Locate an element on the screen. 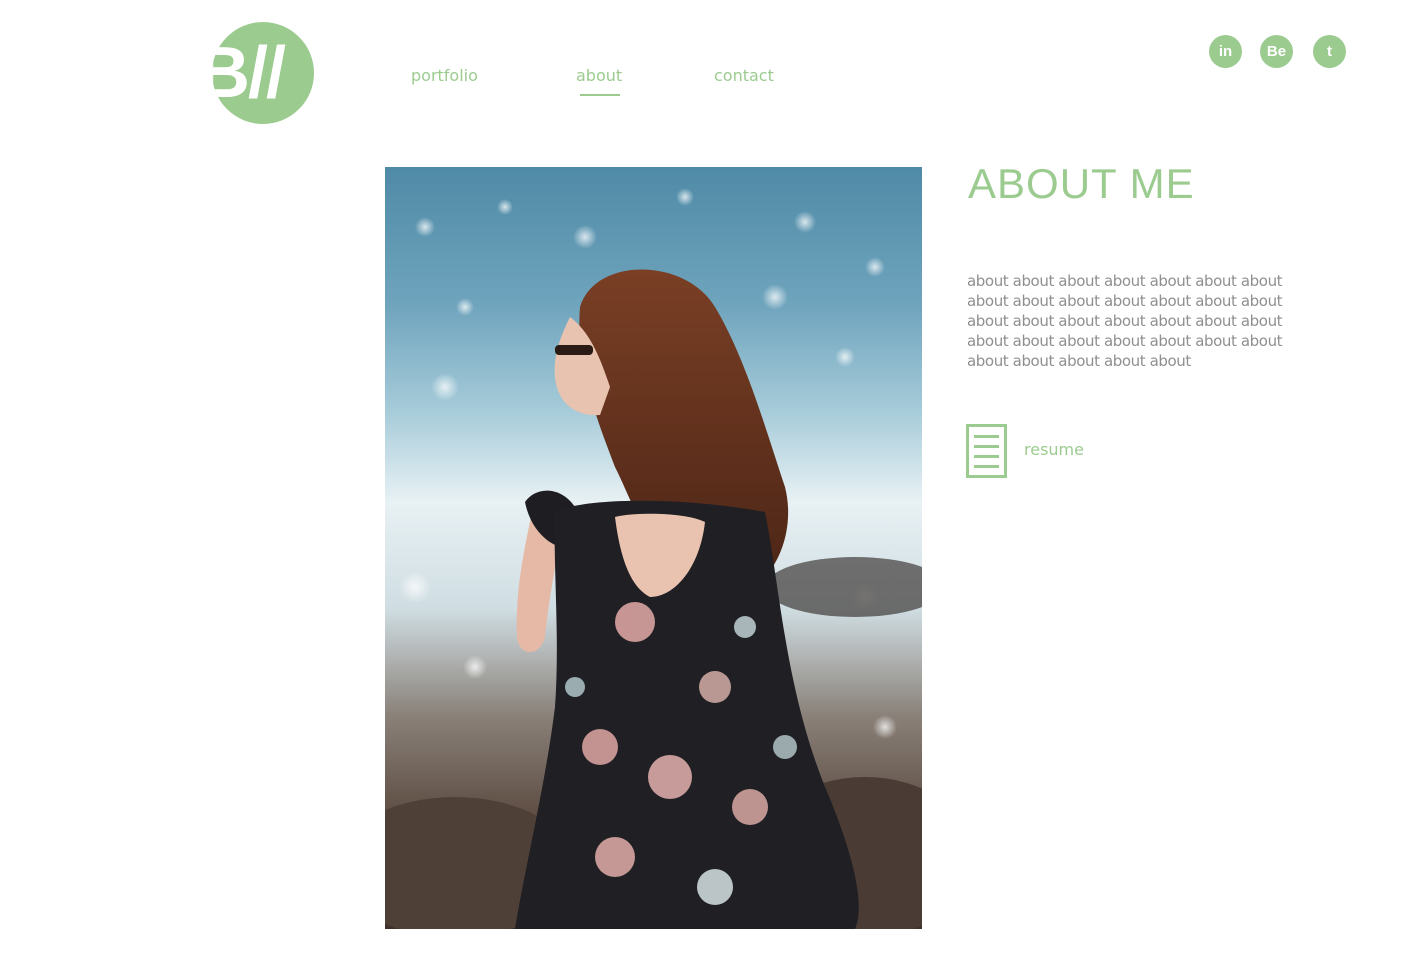 Image resolution: width=1422 pixels, height=972 pixels. logo-text: B// is located at coordinates (249, 73).